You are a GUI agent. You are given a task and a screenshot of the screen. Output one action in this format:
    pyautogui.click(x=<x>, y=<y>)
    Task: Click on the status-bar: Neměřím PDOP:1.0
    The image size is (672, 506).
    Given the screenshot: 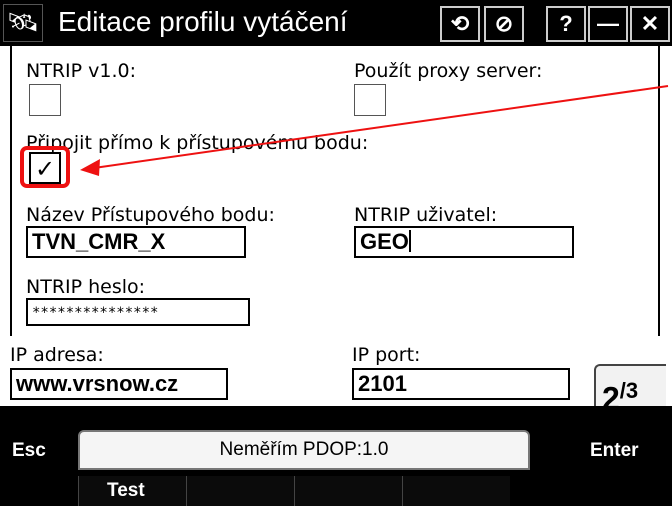 What is the action you would take?
    pyautogui.click(x=304, y=450)
    